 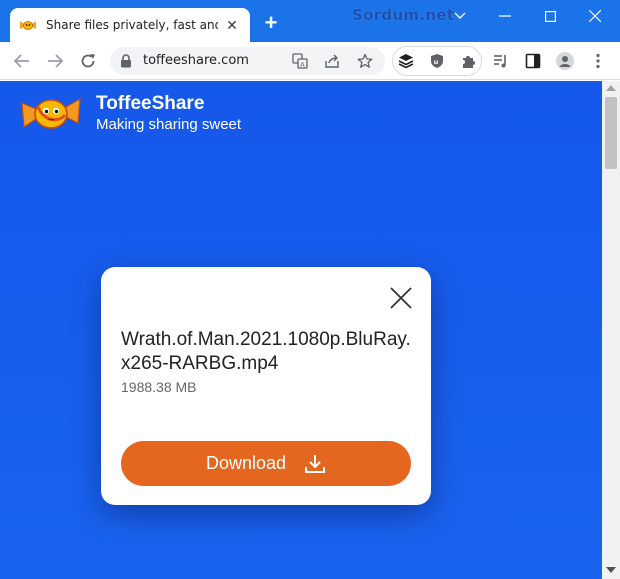 What do you see at coordinates (271, 23) in the screenshot?
I see `new-tab-button: +` at bounding box center [271, 23].